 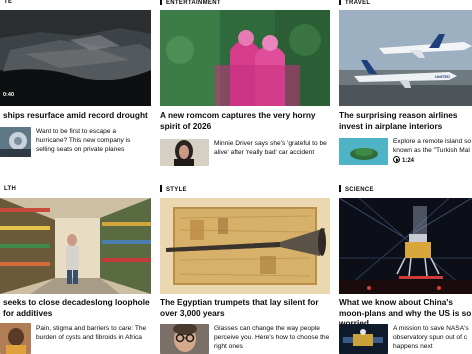 I want to click on island-thumbnail, so click(x=363, y=151).